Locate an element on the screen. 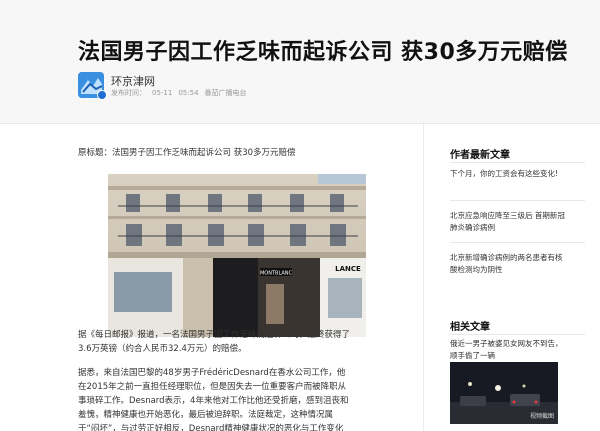  platform-name: 番茄广播电台 is located at coordinates (225, 93).